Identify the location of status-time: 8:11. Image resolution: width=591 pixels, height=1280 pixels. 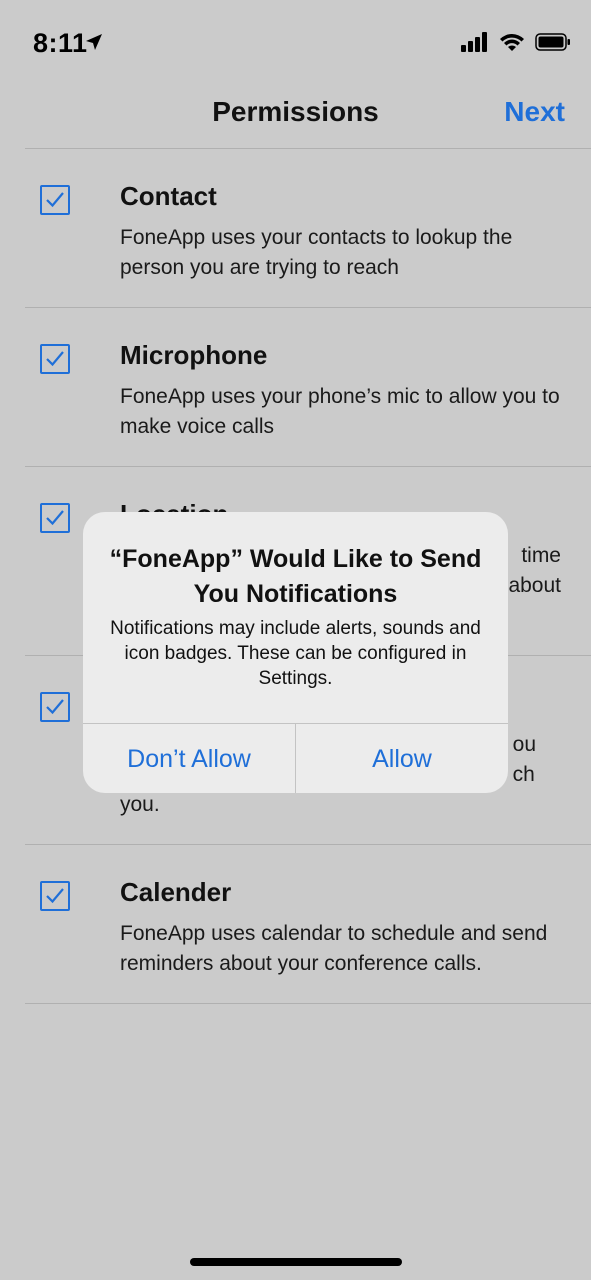
(60, 43).